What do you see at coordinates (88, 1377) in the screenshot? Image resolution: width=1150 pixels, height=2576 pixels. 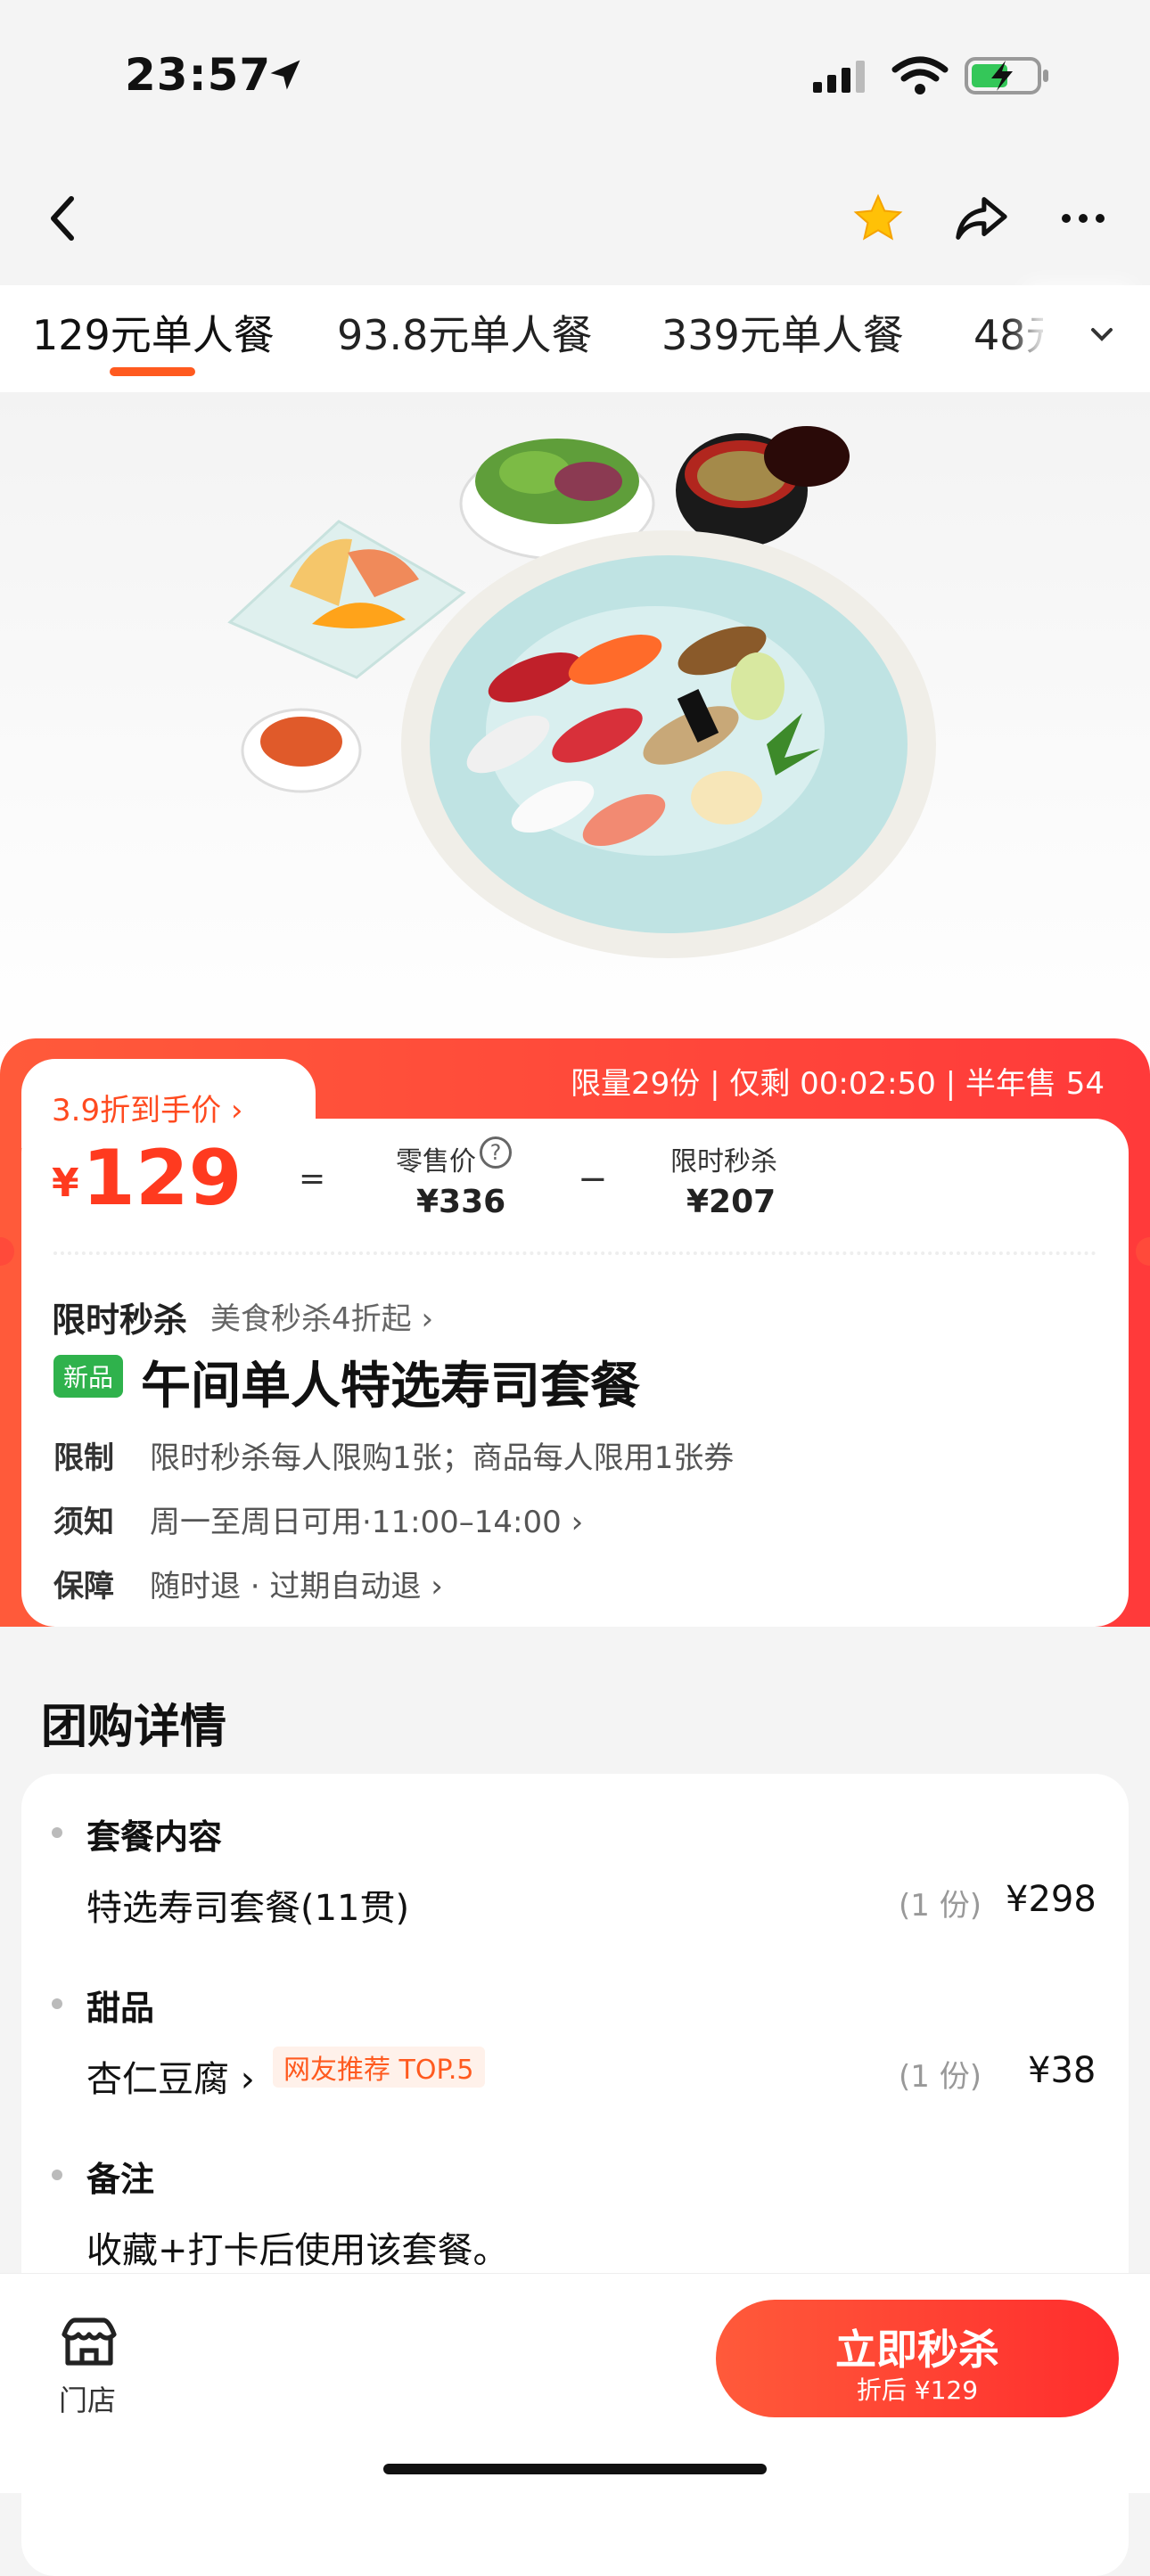 I see `new-badge: 新品` at bounding box center [88, 1377].